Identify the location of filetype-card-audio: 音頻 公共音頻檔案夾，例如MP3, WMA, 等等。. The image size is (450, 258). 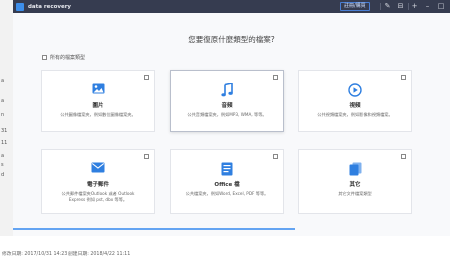
(227, 101).